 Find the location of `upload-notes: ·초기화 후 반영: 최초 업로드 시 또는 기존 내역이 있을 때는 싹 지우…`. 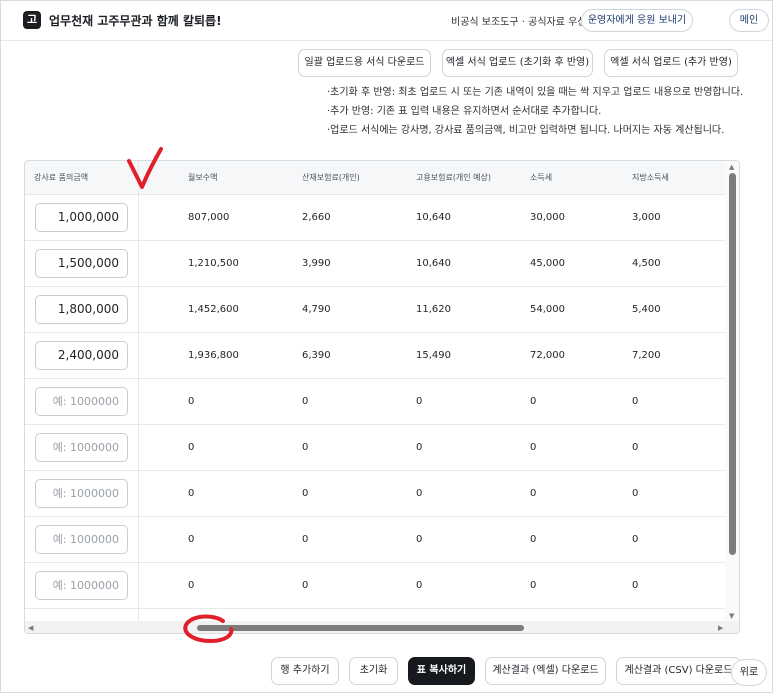

upload-notes: ·초기화 후 반영: 최초 업로드 시 또는 기존 내역이 있을 때는 싹 지우… is located at coordinates (535, 111).